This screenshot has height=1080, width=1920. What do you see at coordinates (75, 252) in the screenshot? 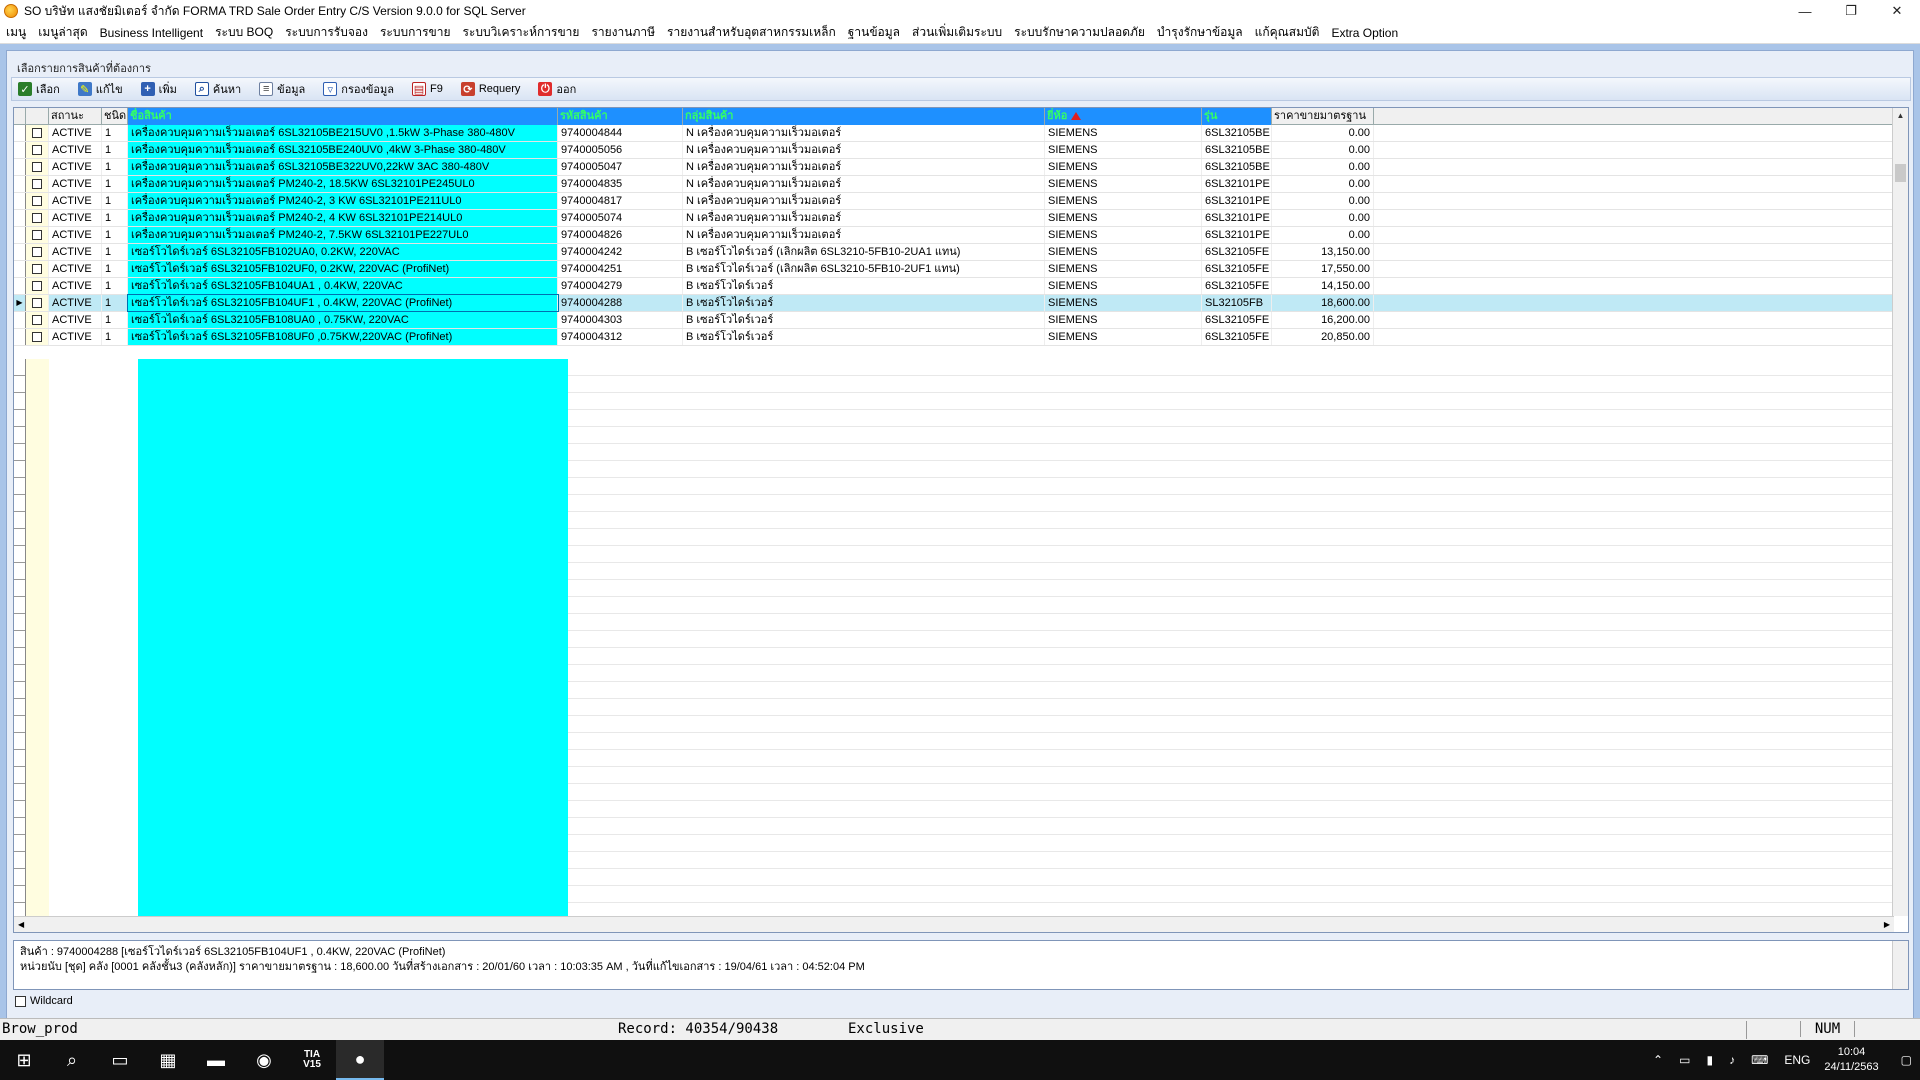
I see `cell-status: ACTIVE` at bounding box center [75, 252].